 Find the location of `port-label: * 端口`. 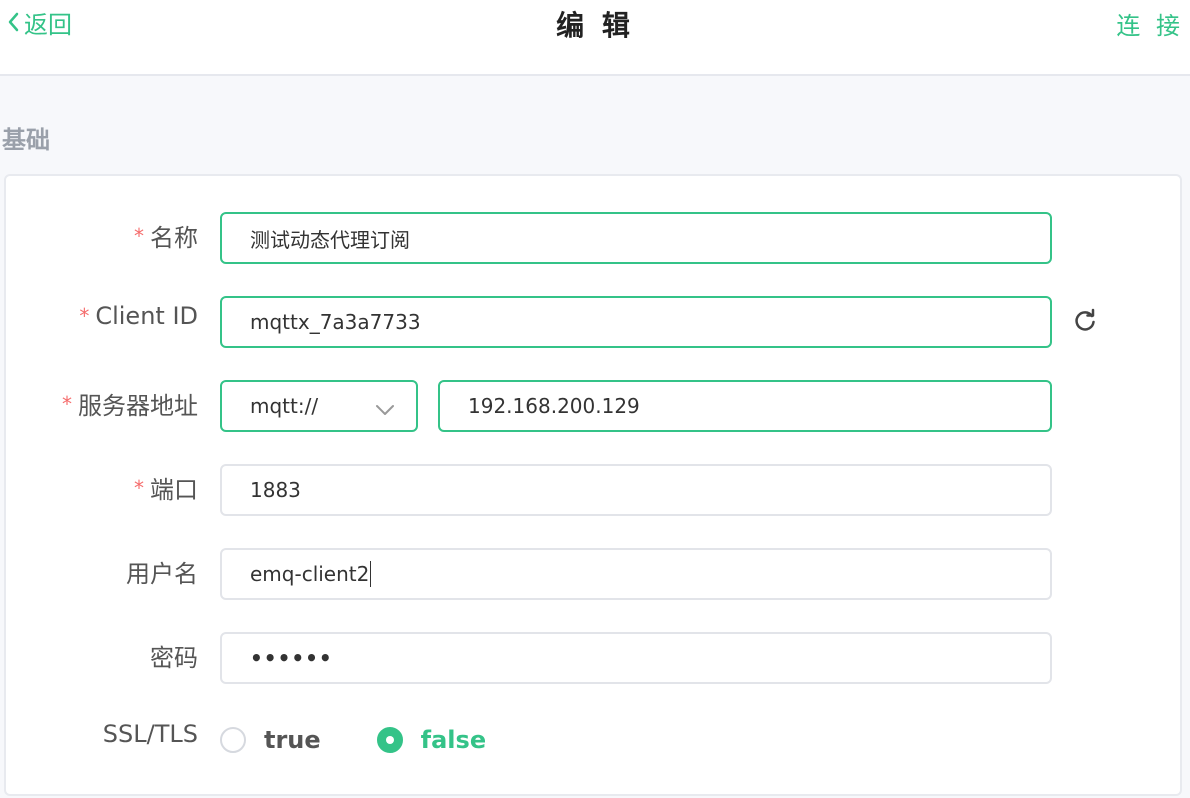

port-label: * 端口 is located at coordinates (166, 490).